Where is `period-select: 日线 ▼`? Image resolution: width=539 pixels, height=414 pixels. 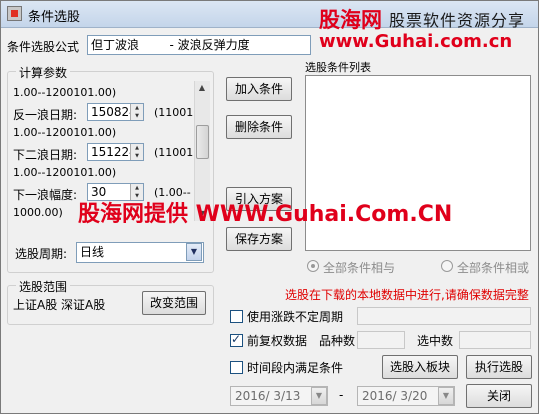
period-select: 日线 ▼ is located at coordinates (140, 252).